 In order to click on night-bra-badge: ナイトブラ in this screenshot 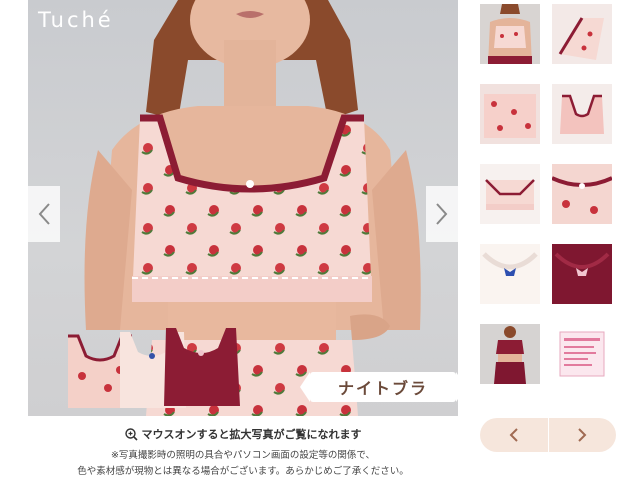, I will do `click(379, 387)`.